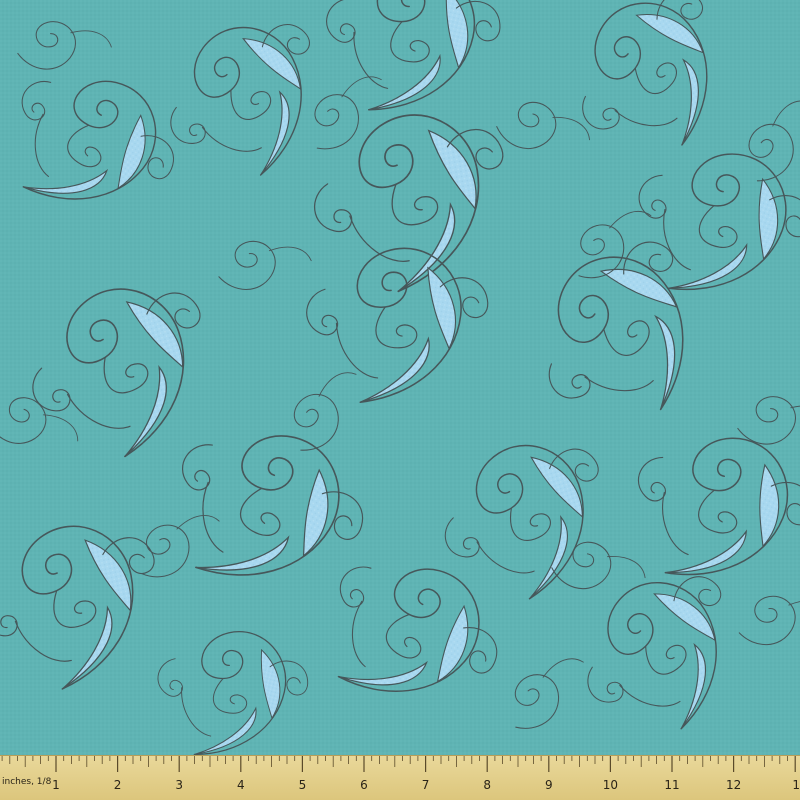 The image size is (800, 800). I want to click on ruler-unit-label: inches, 1/8, so click(27, 782).